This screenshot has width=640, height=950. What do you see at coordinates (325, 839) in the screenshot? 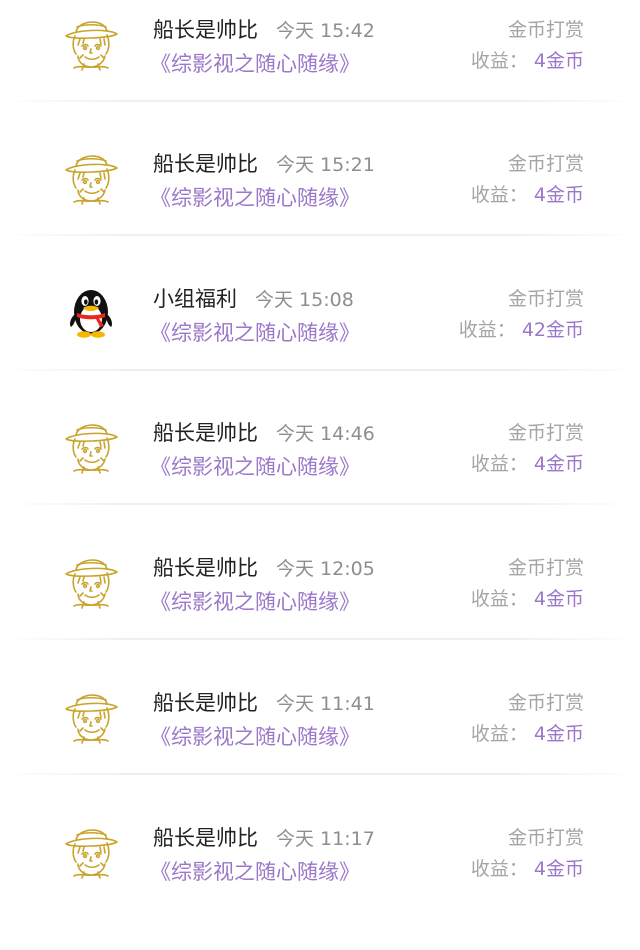
I see `reward-time: 今天 11:17` at bounding box center [325, 839].